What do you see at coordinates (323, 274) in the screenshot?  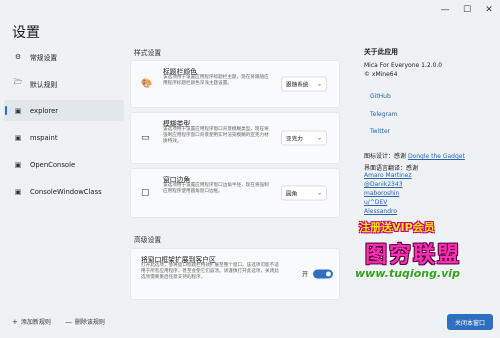 I see `extend-frame-toggle` at bounding box center [323, 274].